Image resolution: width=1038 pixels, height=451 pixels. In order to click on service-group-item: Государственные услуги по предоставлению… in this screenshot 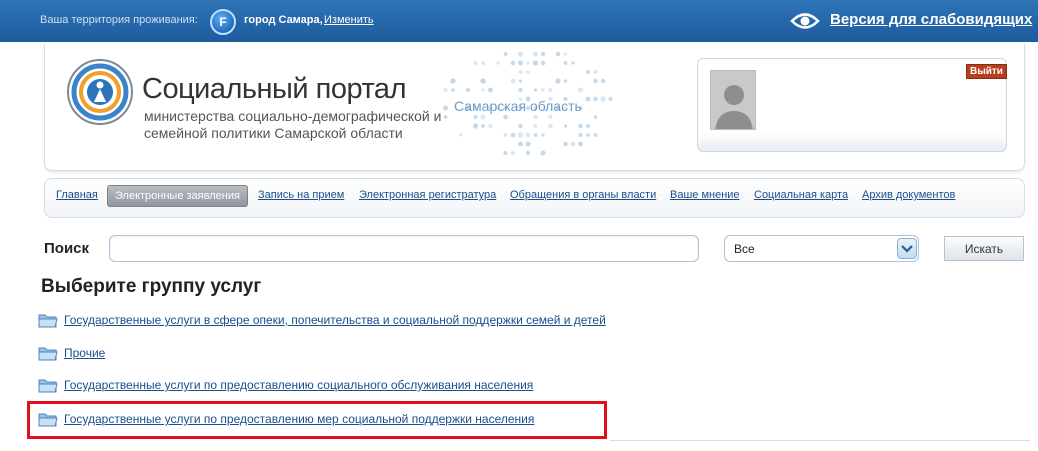, I will do `click(285, 385)`.